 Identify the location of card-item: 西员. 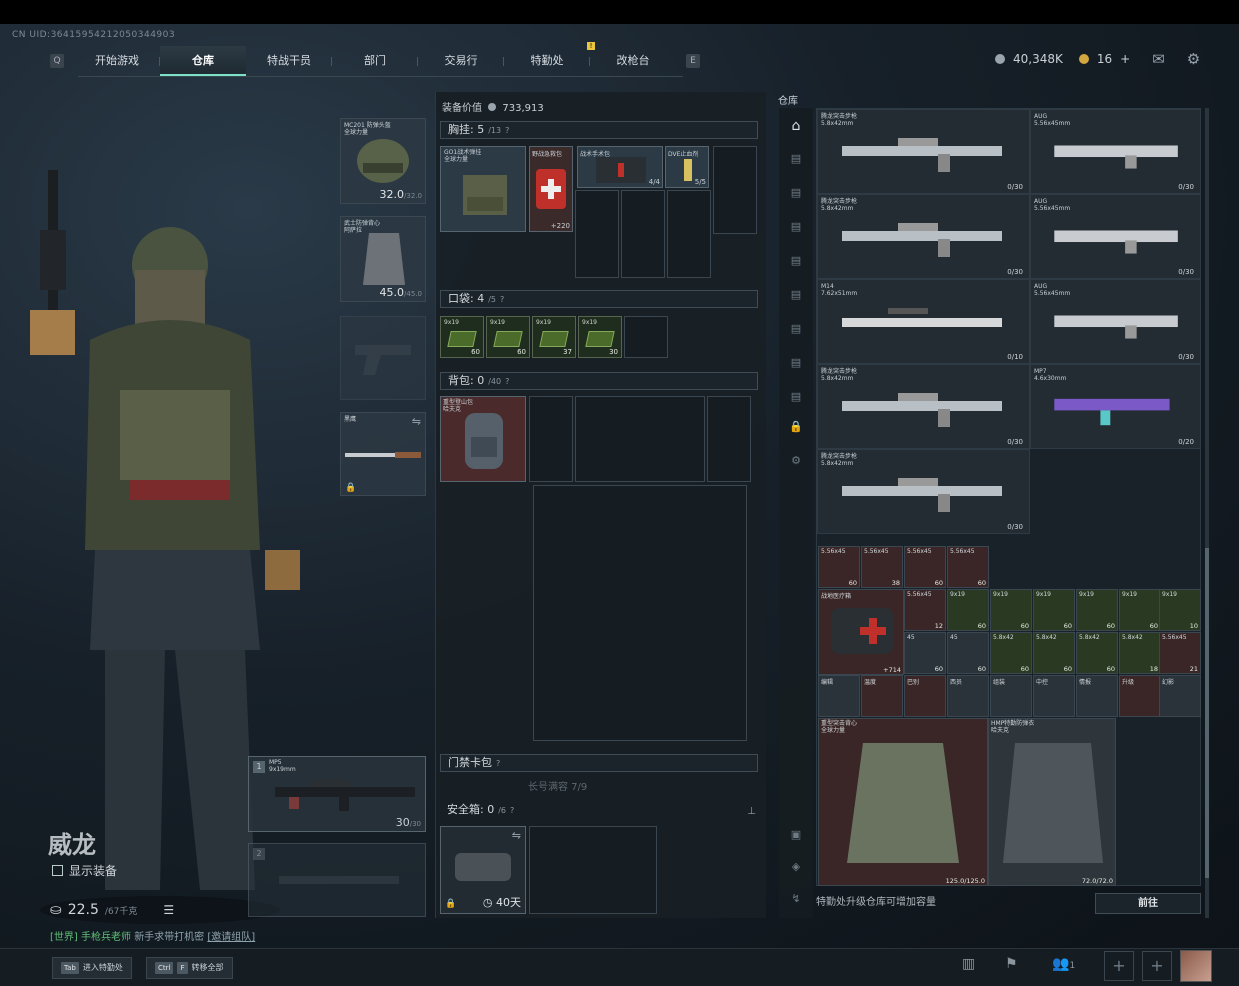
(968, 696).